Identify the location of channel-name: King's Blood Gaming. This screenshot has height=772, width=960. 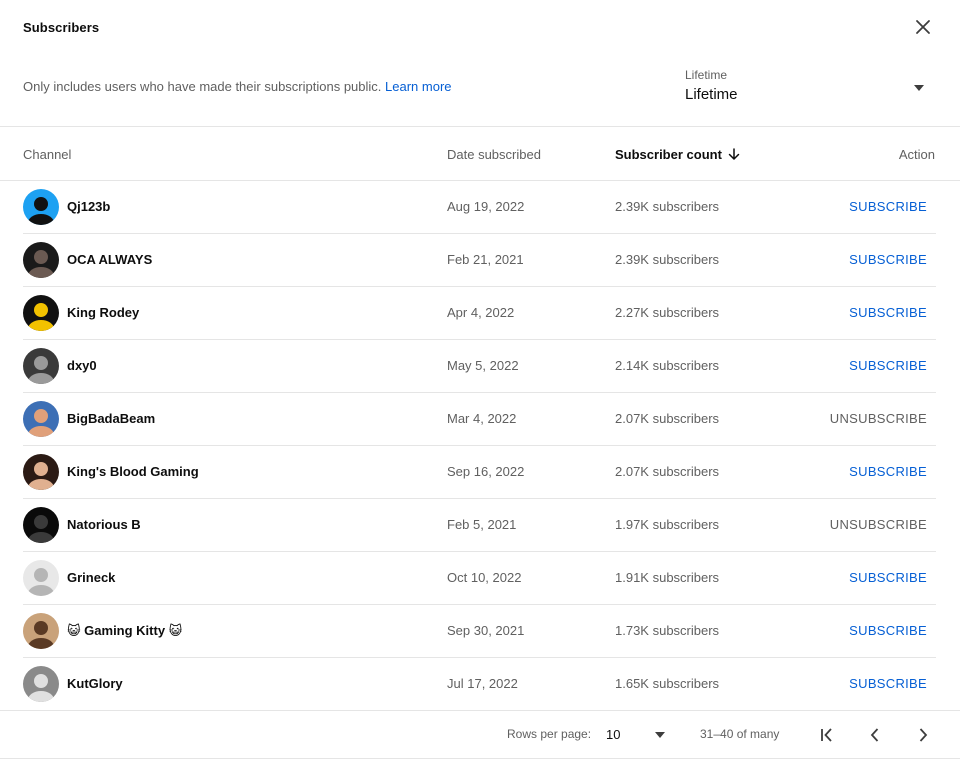
(133, 471).